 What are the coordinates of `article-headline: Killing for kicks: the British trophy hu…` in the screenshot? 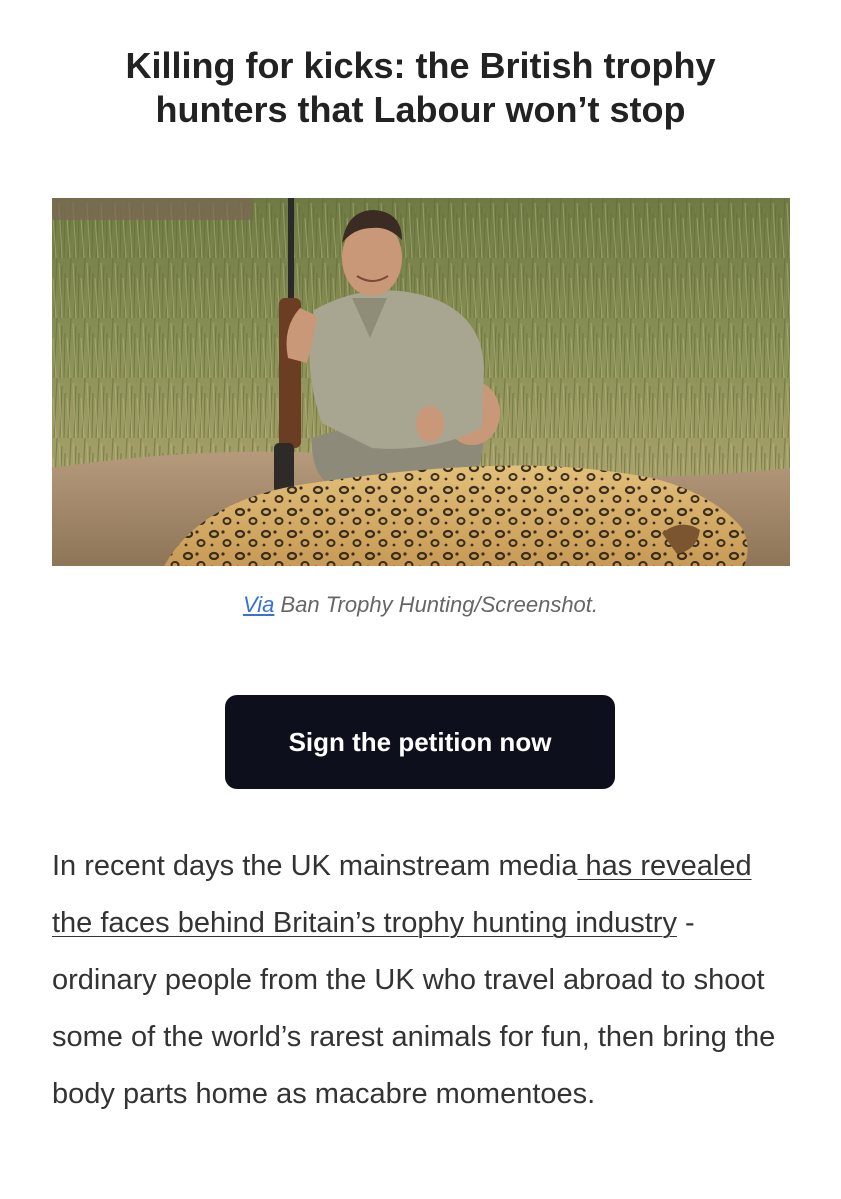 It's located at (420, 87).